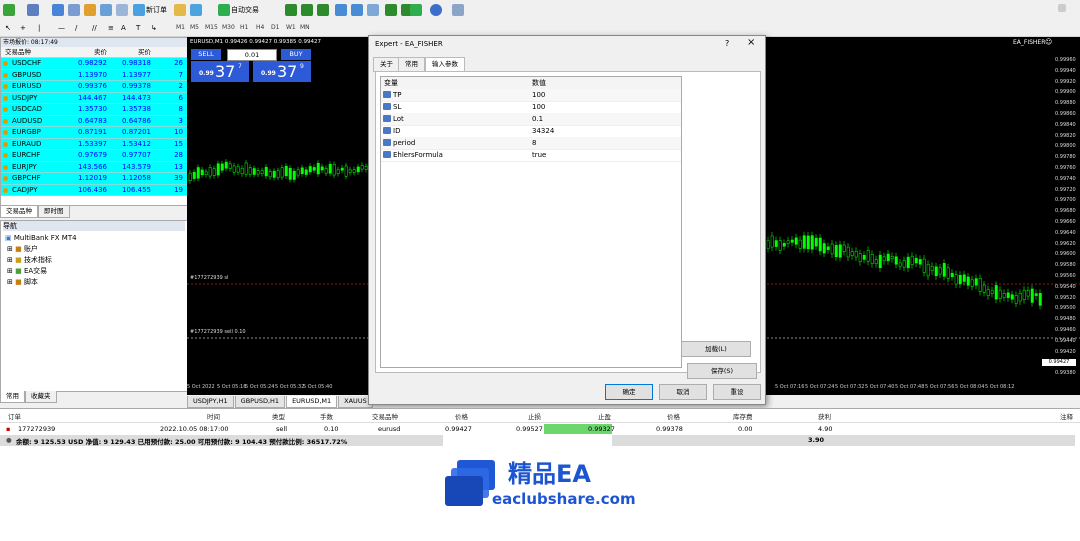  Describe the element at coordinates (604, 416) in the screenshot. I see `col-tp: 止盈` at that location.